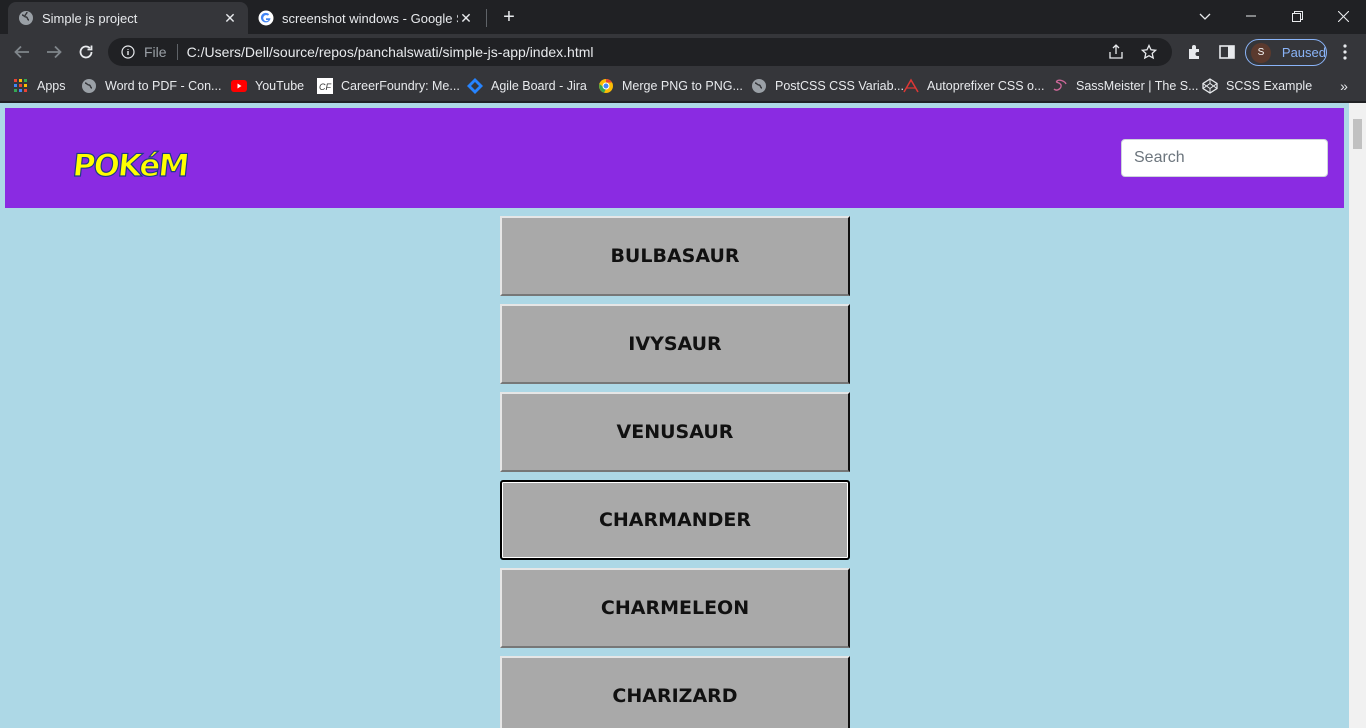  I want to click on pokemon-button-venusaur: VENUSAUR, so click(675, 432).